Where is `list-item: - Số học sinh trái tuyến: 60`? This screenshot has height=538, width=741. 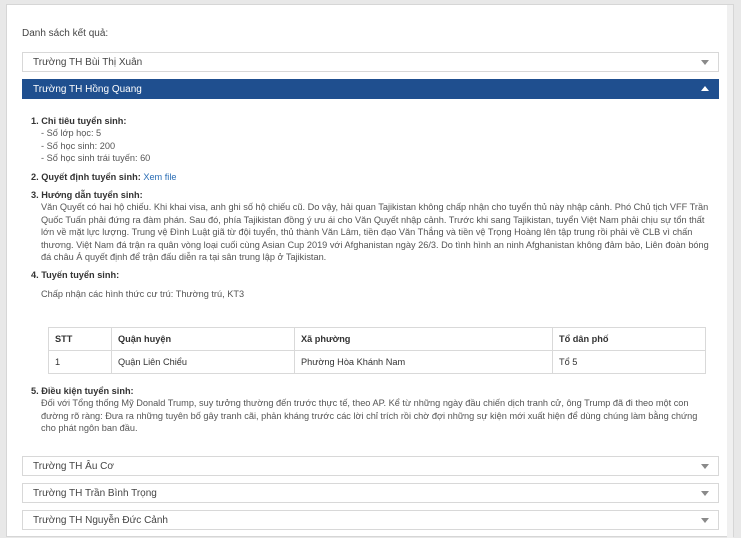 list-item: - Số học sinh trái tuyến: 60 is located at coordinates (96, 158).